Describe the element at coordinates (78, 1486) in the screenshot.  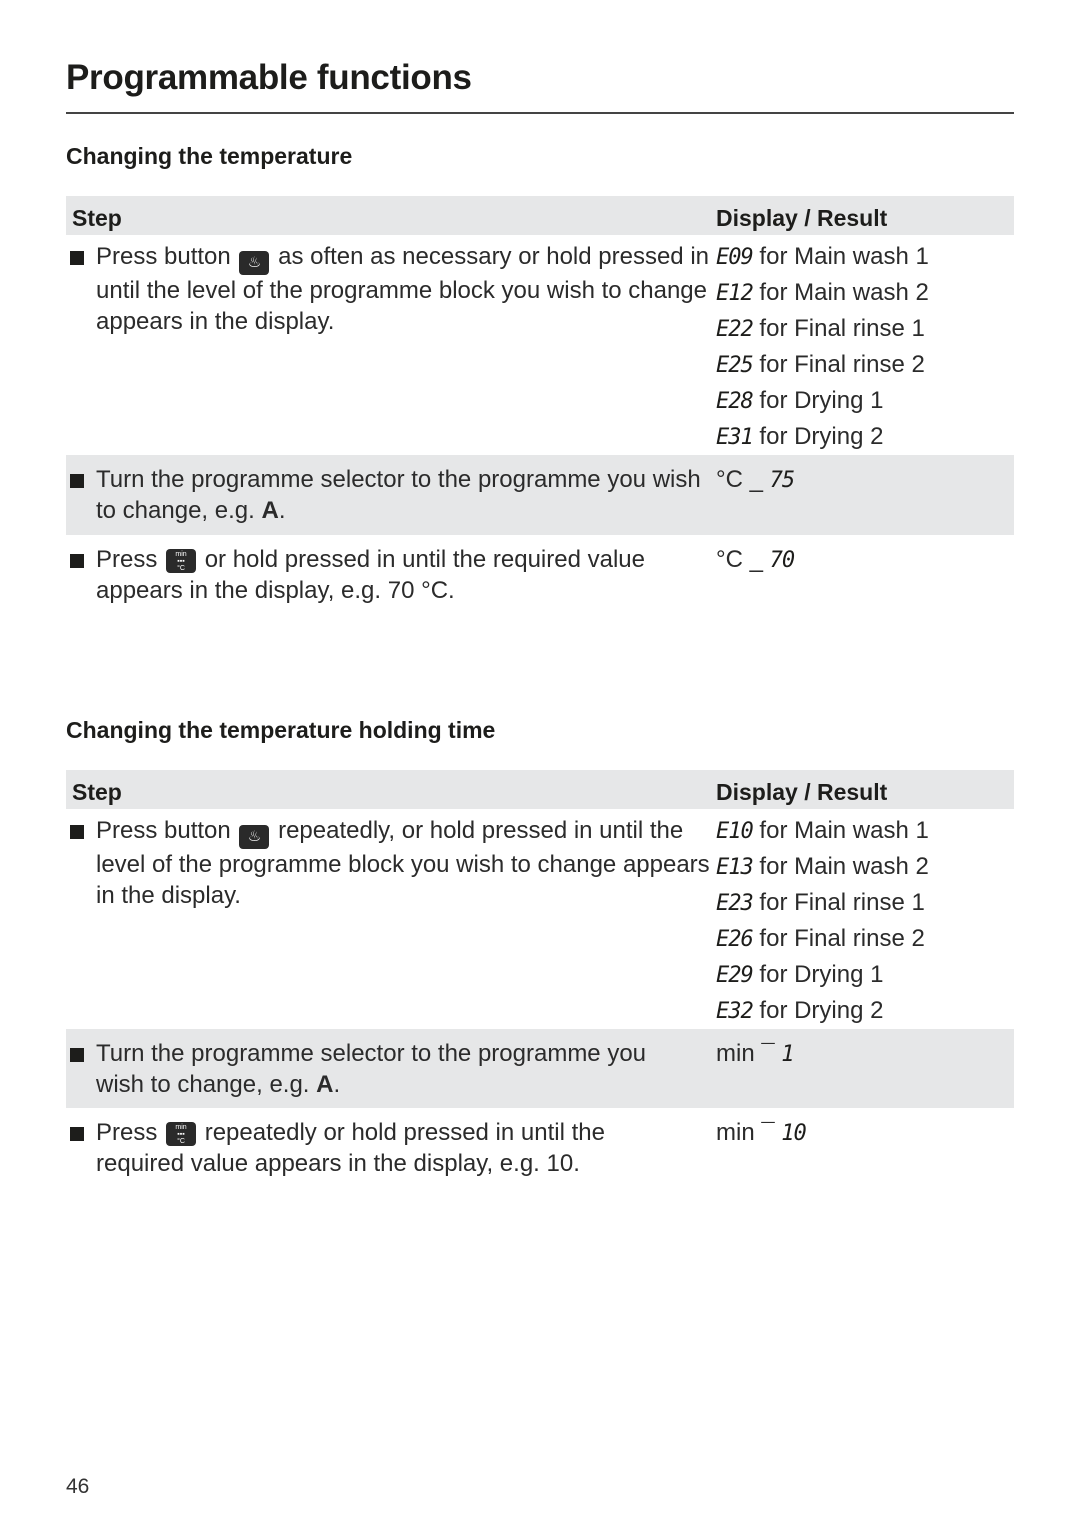
I see `page-number: 46` at that location.